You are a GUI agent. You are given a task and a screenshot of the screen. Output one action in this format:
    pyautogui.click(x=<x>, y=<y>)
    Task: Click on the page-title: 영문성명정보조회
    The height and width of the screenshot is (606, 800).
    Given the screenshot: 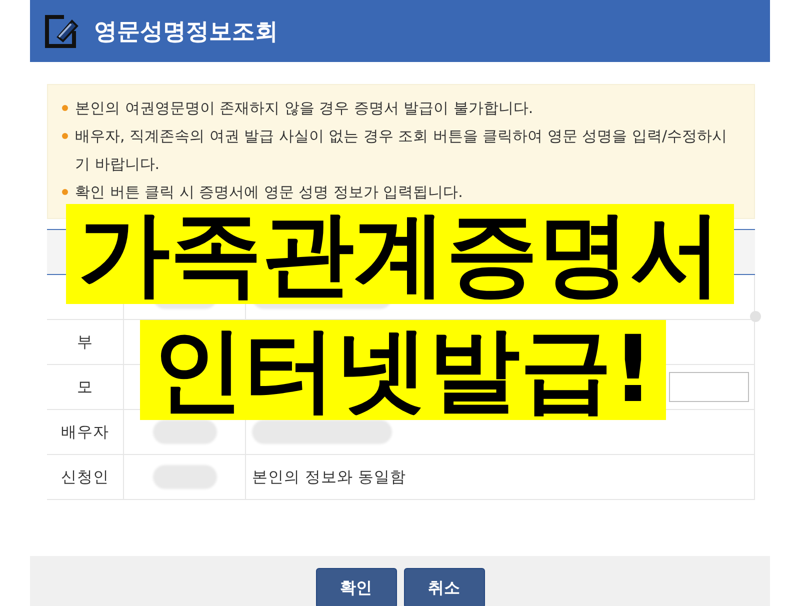 What is the action you would take?
    pyautogui.click(x=186, y=32)
    